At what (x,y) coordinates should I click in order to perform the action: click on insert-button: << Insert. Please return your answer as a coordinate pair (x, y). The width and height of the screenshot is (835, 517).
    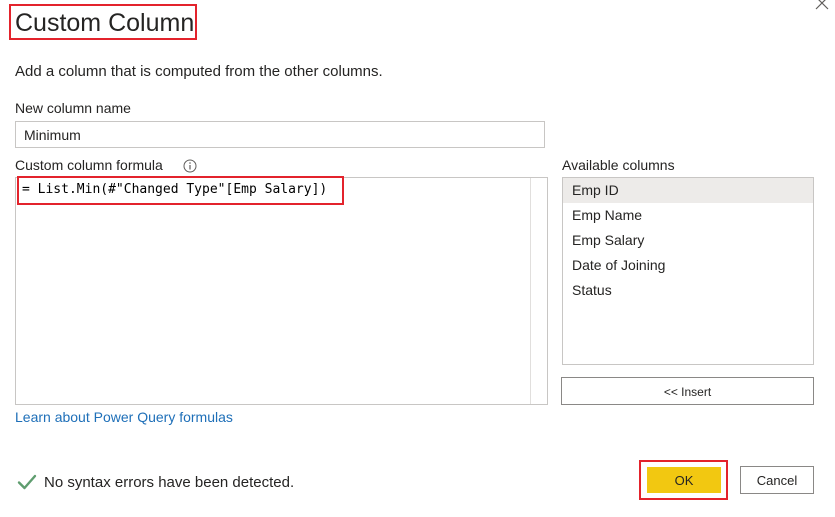
    Looking at the image, I should click on (687, 391).